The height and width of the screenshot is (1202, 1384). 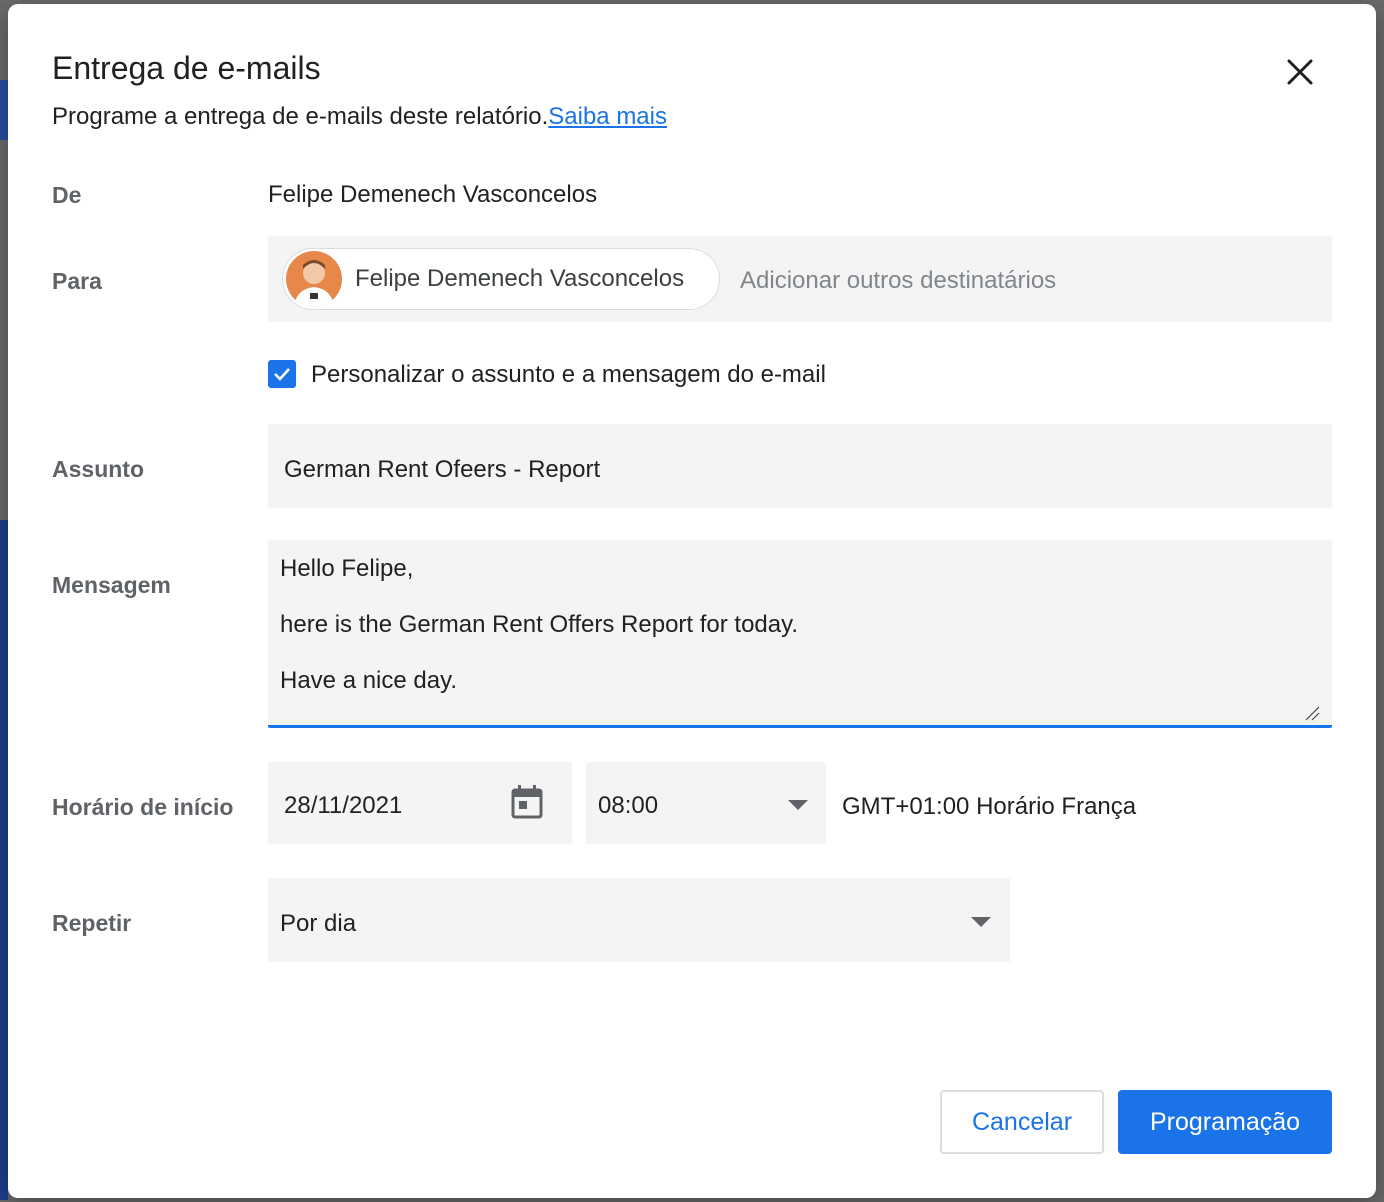 What do you see at coordinates (92, 923) in the screenshot?
I see `repeat-label: Repetir` at bounding box center [92, 923].